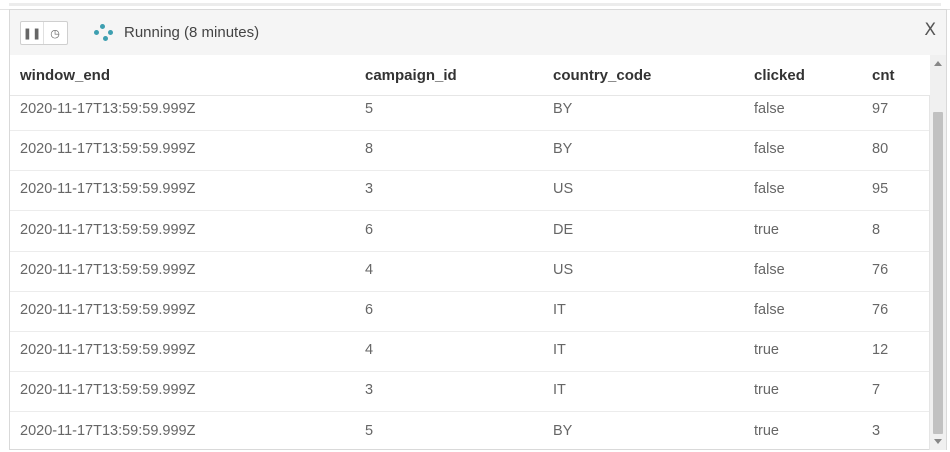 The width and height of the screenshot is (950, 452). Describe the element at coordinates (876, 390) in the screenshot. I see `table-cell: 7` at that location.